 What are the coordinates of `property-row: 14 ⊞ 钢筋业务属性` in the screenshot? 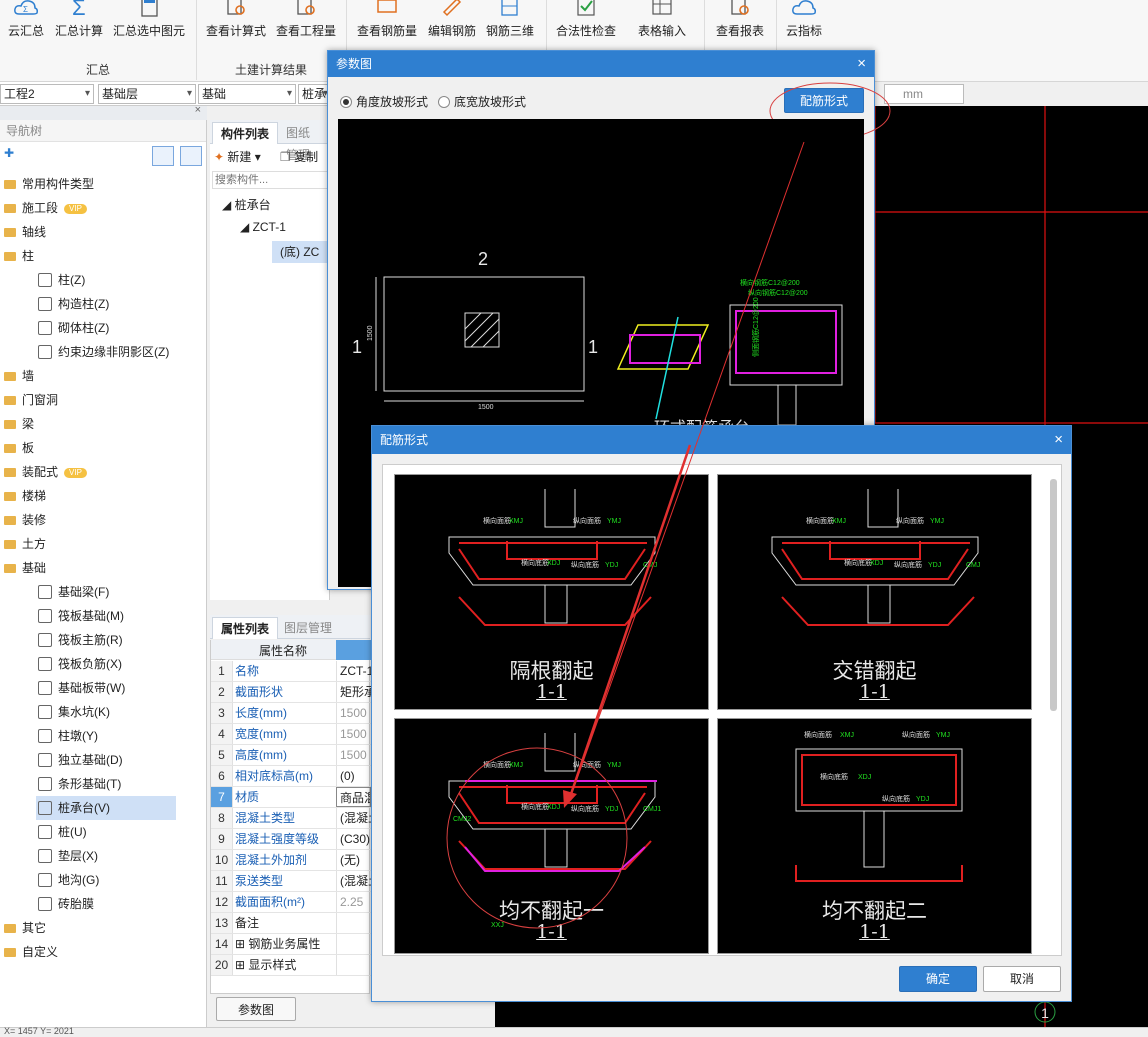 It's located at (291, 944).